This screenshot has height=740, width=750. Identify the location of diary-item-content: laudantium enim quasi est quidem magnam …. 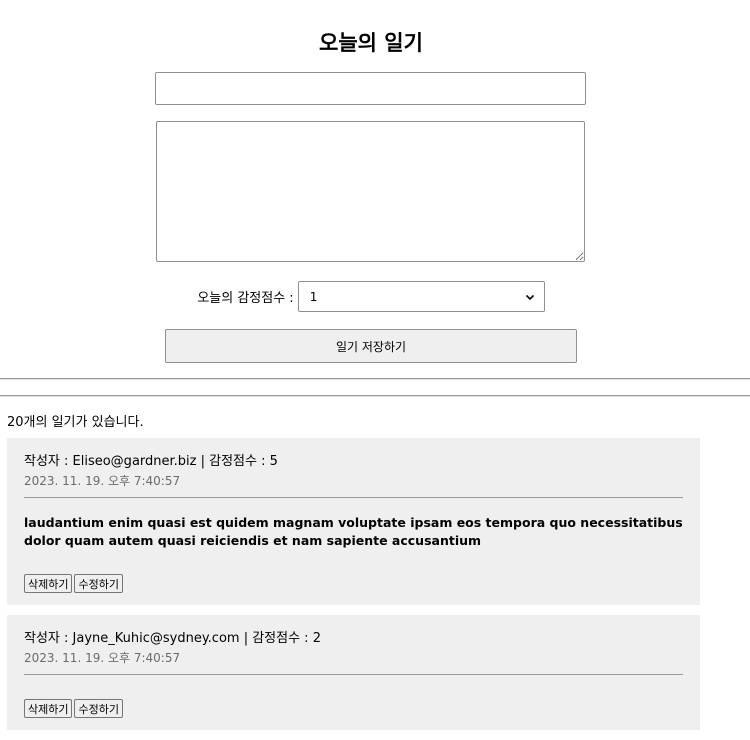
(353, 531).